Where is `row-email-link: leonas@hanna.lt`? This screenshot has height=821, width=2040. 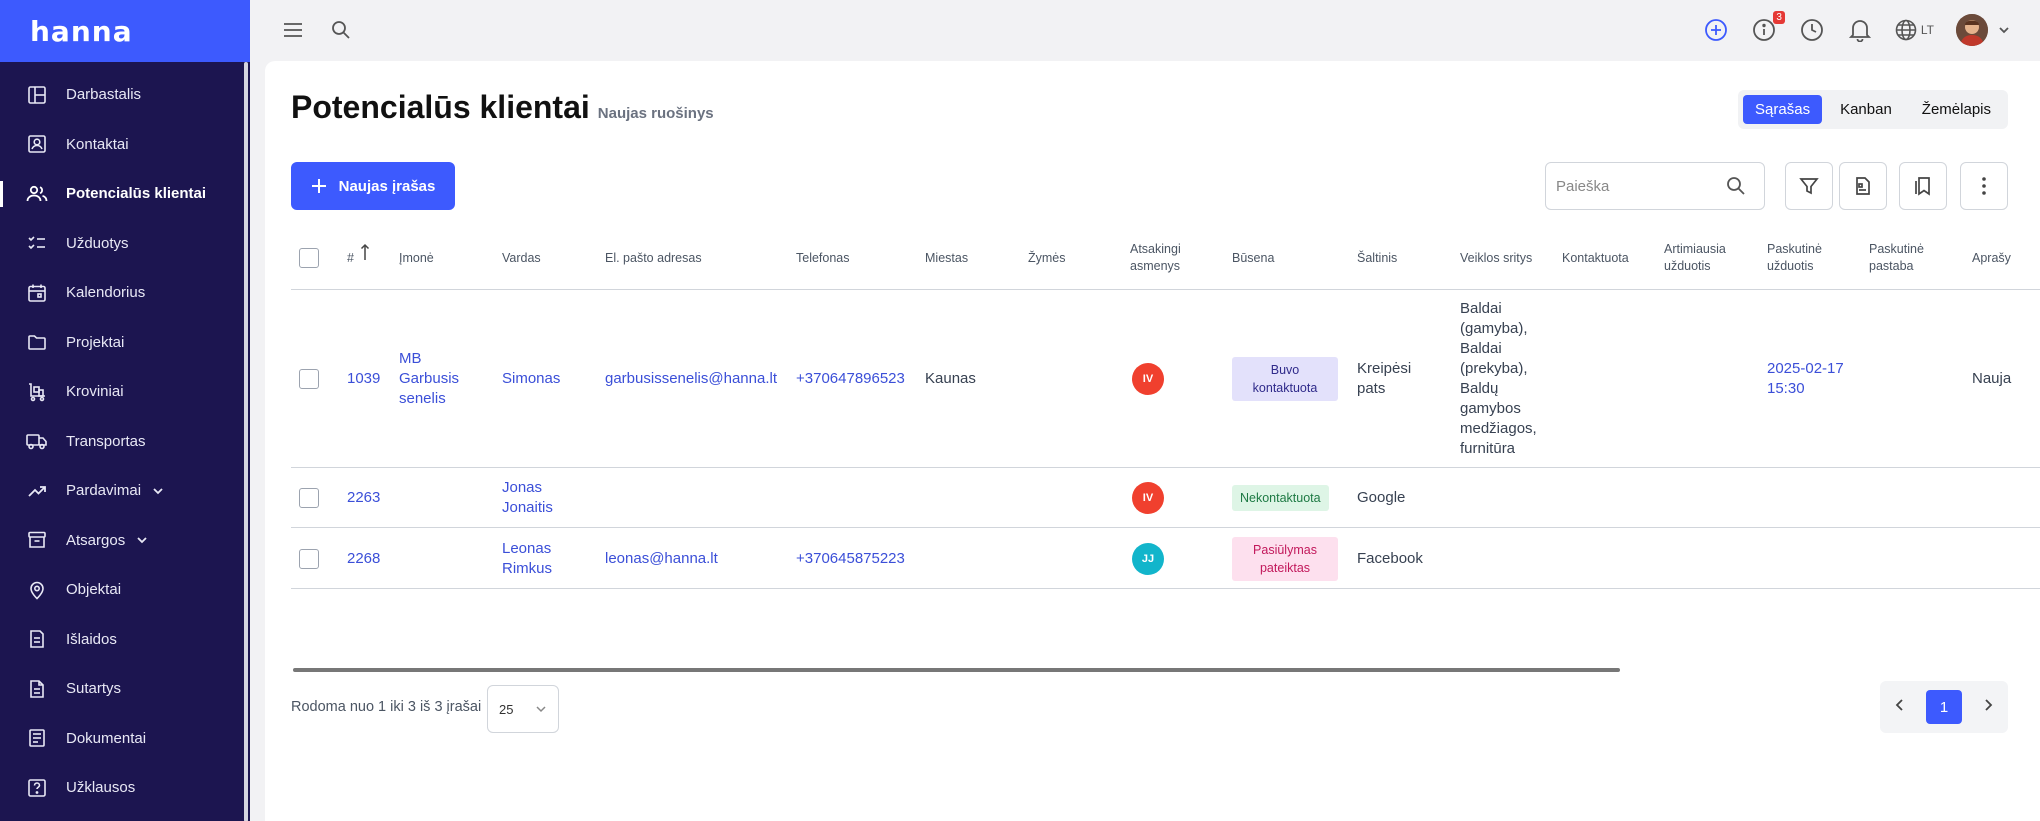
row-email-link: leonas@hanna.lt is located at coordinates (661, 558).